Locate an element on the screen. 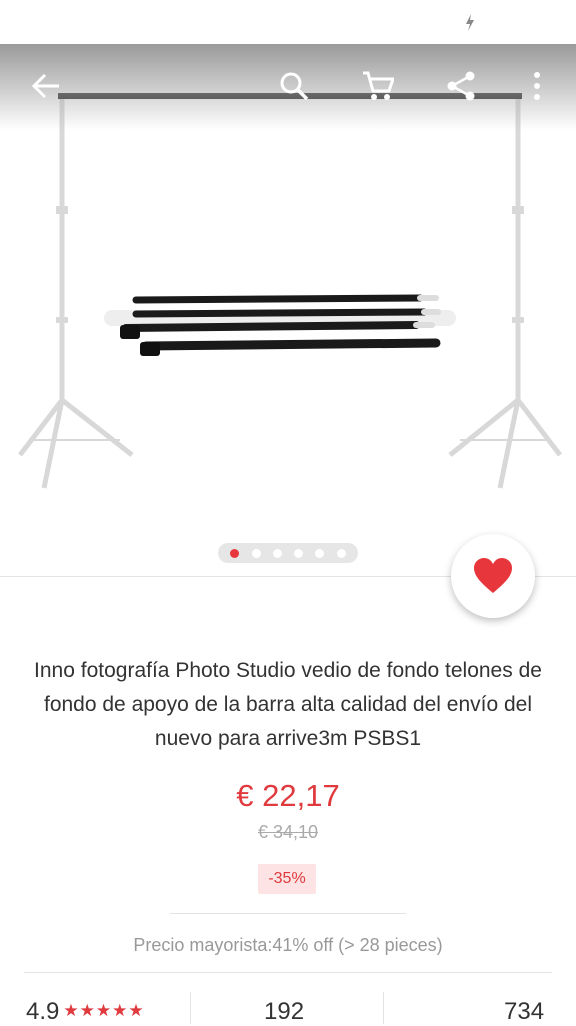 Image resolution: width=576 pixels, height=1026 pixels. toolbar is located at coordinates (288, 87).